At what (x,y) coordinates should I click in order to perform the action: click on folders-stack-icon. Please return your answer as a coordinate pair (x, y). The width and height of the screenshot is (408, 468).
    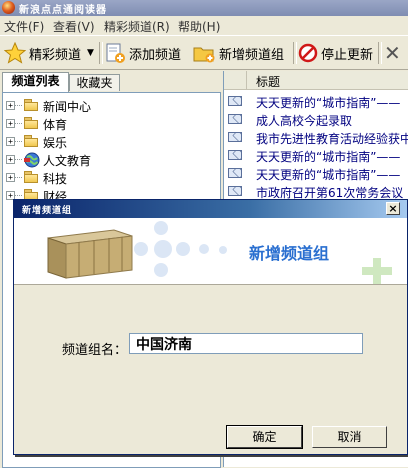
    Looking at the image, I should click on (90, 254).